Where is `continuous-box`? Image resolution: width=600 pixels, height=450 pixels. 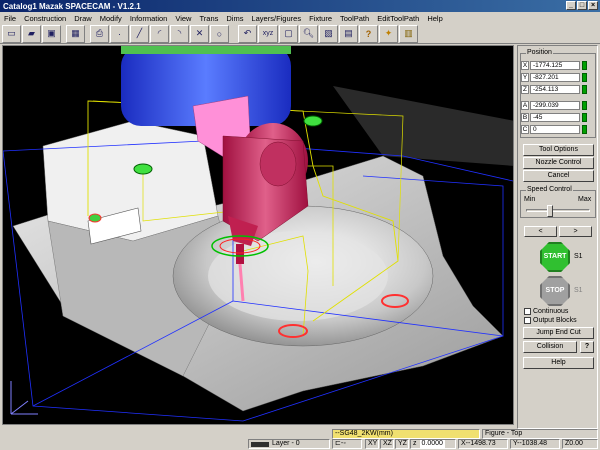
continuous-box is located at coordinates (527, 311).